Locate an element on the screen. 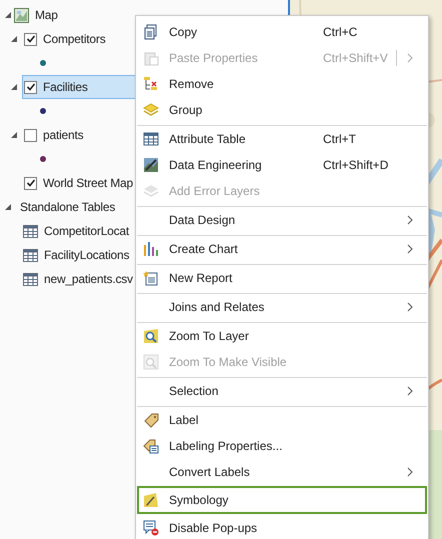  menu-item-label: Zoom To Make Visible is located at coordinates (228, 362).